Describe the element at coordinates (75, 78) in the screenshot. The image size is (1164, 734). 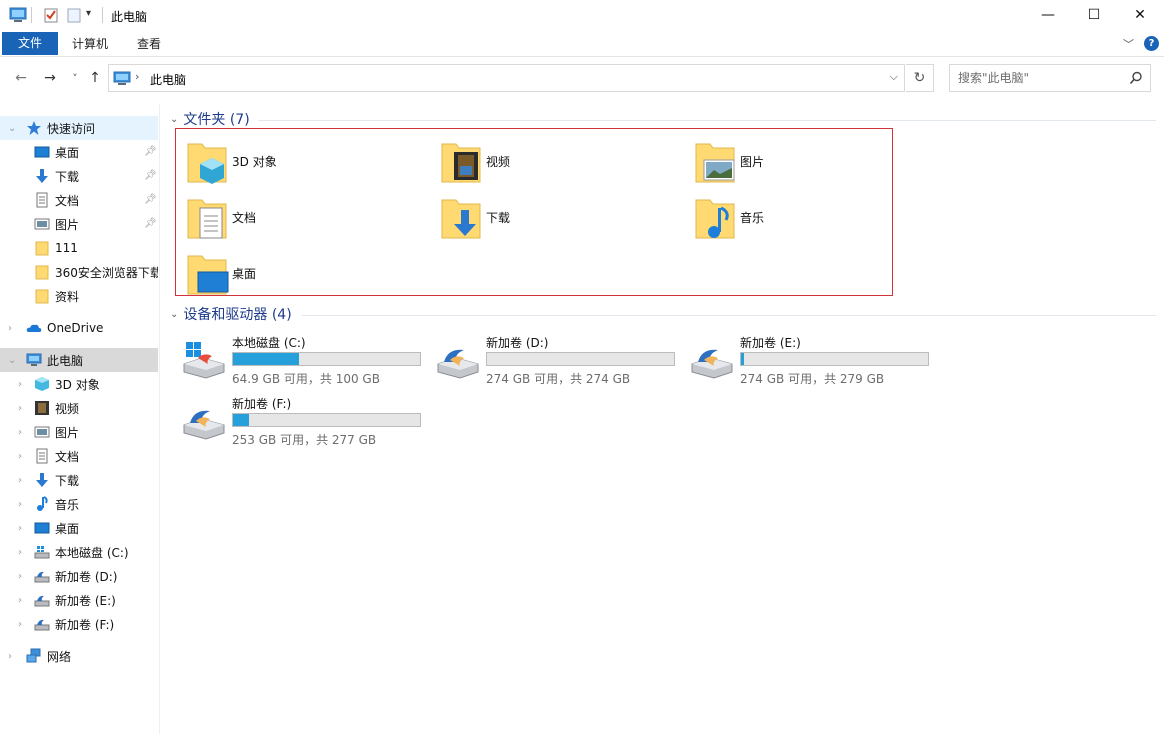
I see `recent-locations-button: ˅` at that location.